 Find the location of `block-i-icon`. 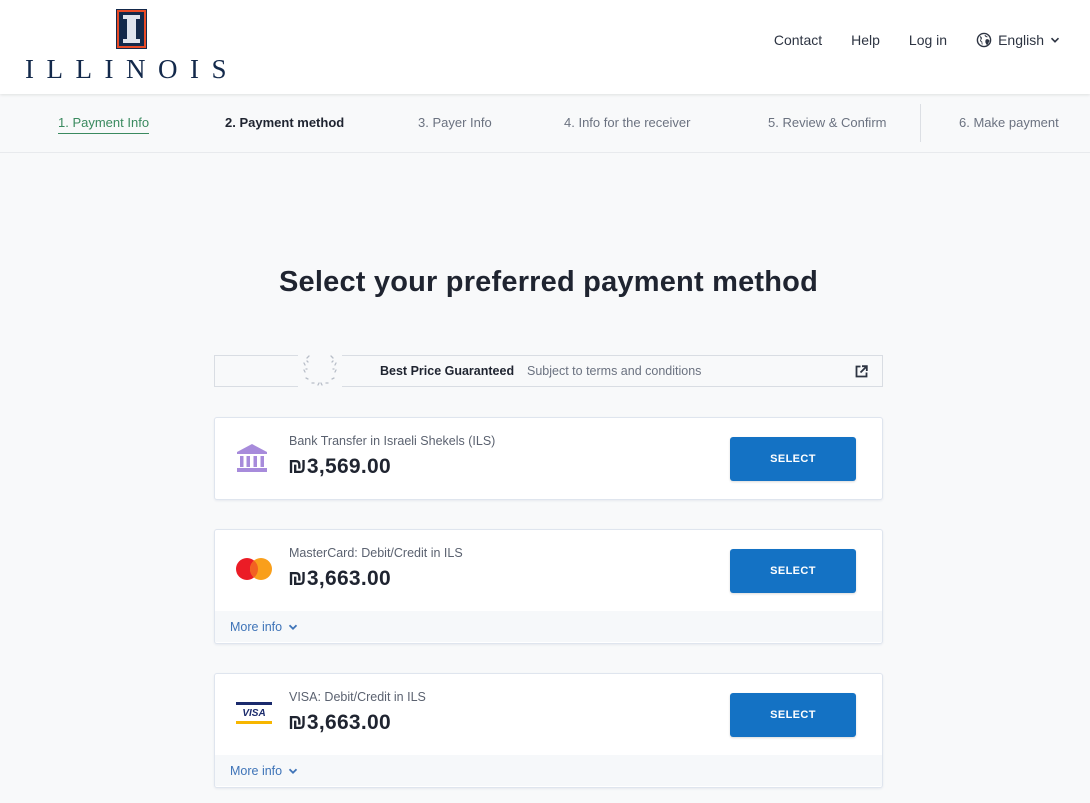

block-i-icon is located at coordinates (131, 29).